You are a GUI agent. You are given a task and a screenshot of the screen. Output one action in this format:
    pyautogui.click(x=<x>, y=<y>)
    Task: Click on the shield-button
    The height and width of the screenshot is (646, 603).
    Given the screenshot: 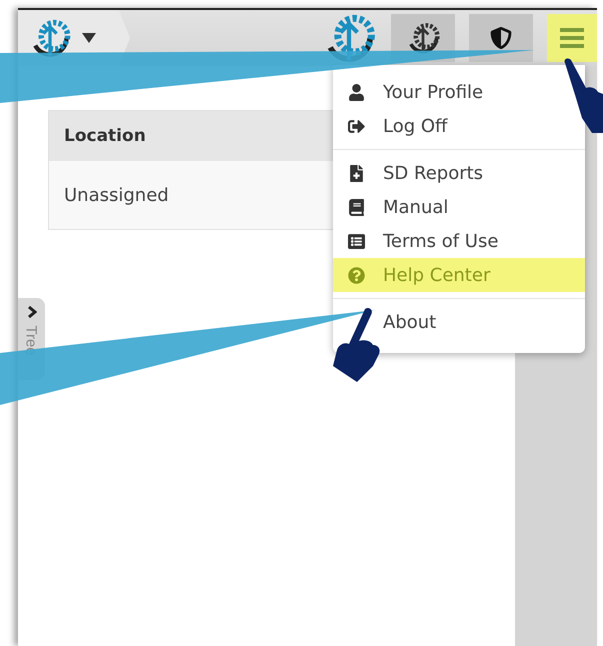 What is the action you would take?
    pyautogui.click(x=501, y=38)
    